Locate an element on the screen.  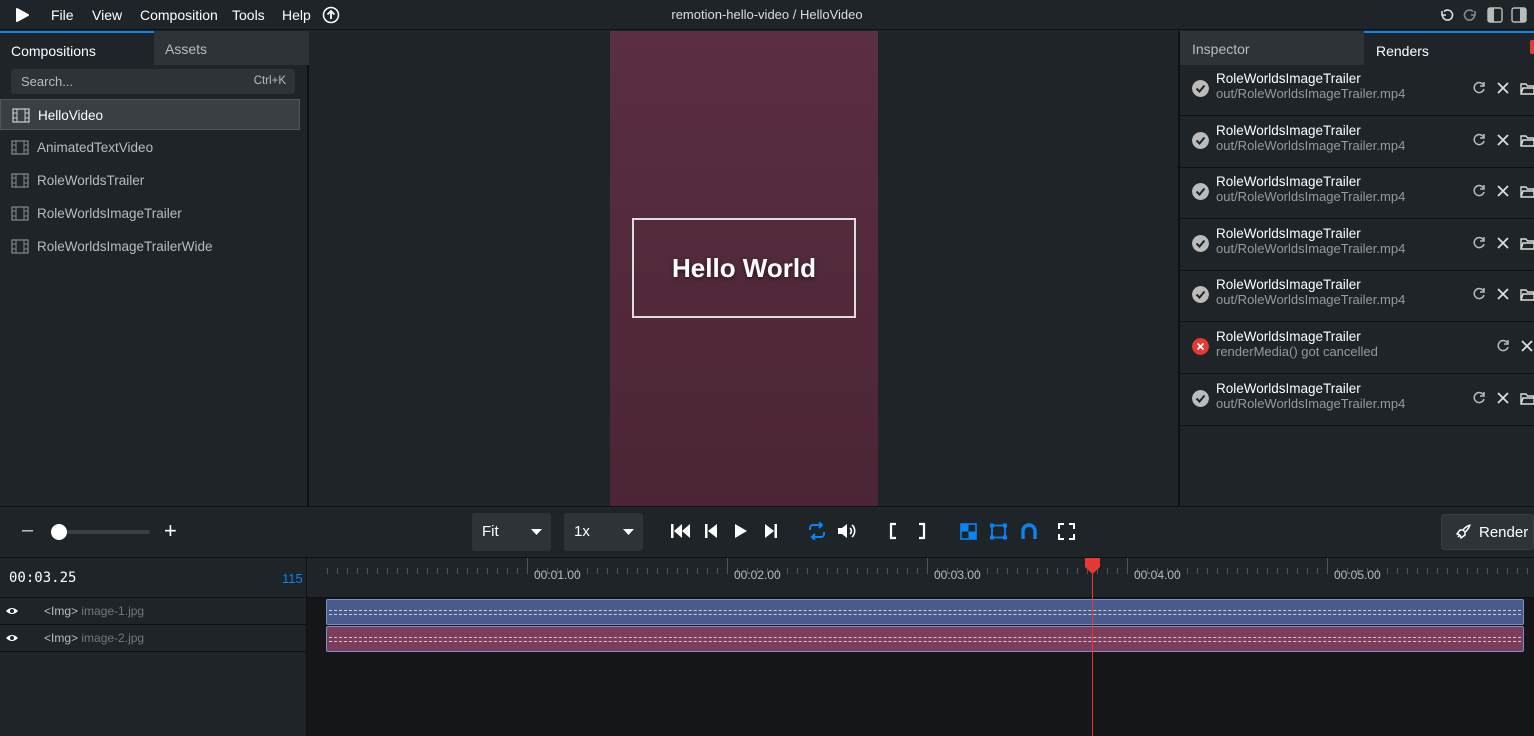
in-point-icon is located at coordinates (893, 531).